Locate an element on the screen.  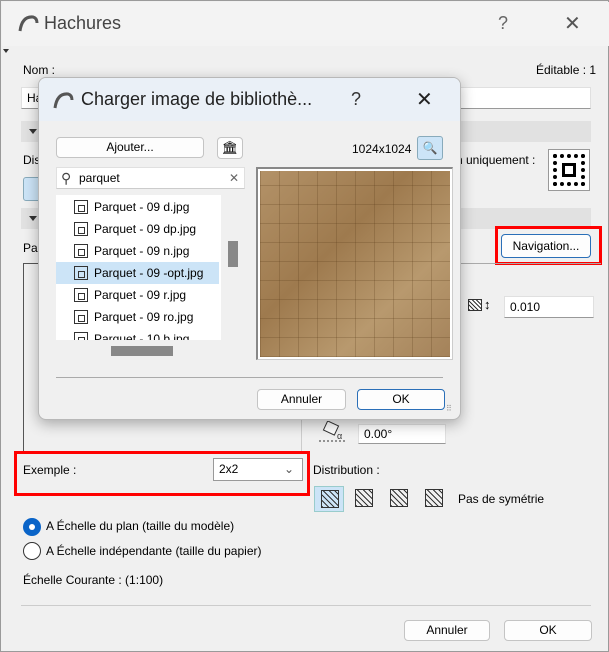
editable-label: Éditable : 1 is located at coordinates (566, 70).